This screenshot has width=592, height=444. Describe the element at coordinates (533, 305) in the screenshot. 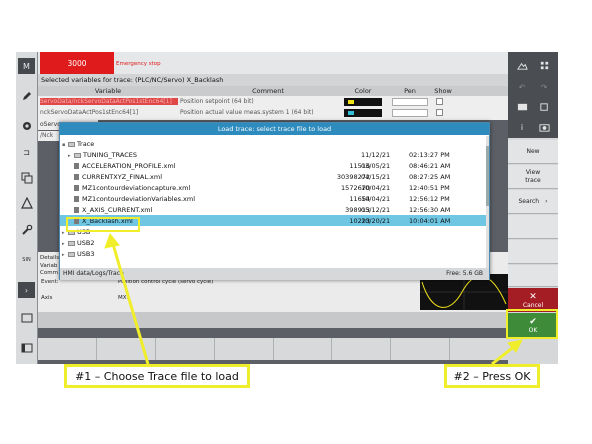

I see `cancel-label: Cancel` at that location.